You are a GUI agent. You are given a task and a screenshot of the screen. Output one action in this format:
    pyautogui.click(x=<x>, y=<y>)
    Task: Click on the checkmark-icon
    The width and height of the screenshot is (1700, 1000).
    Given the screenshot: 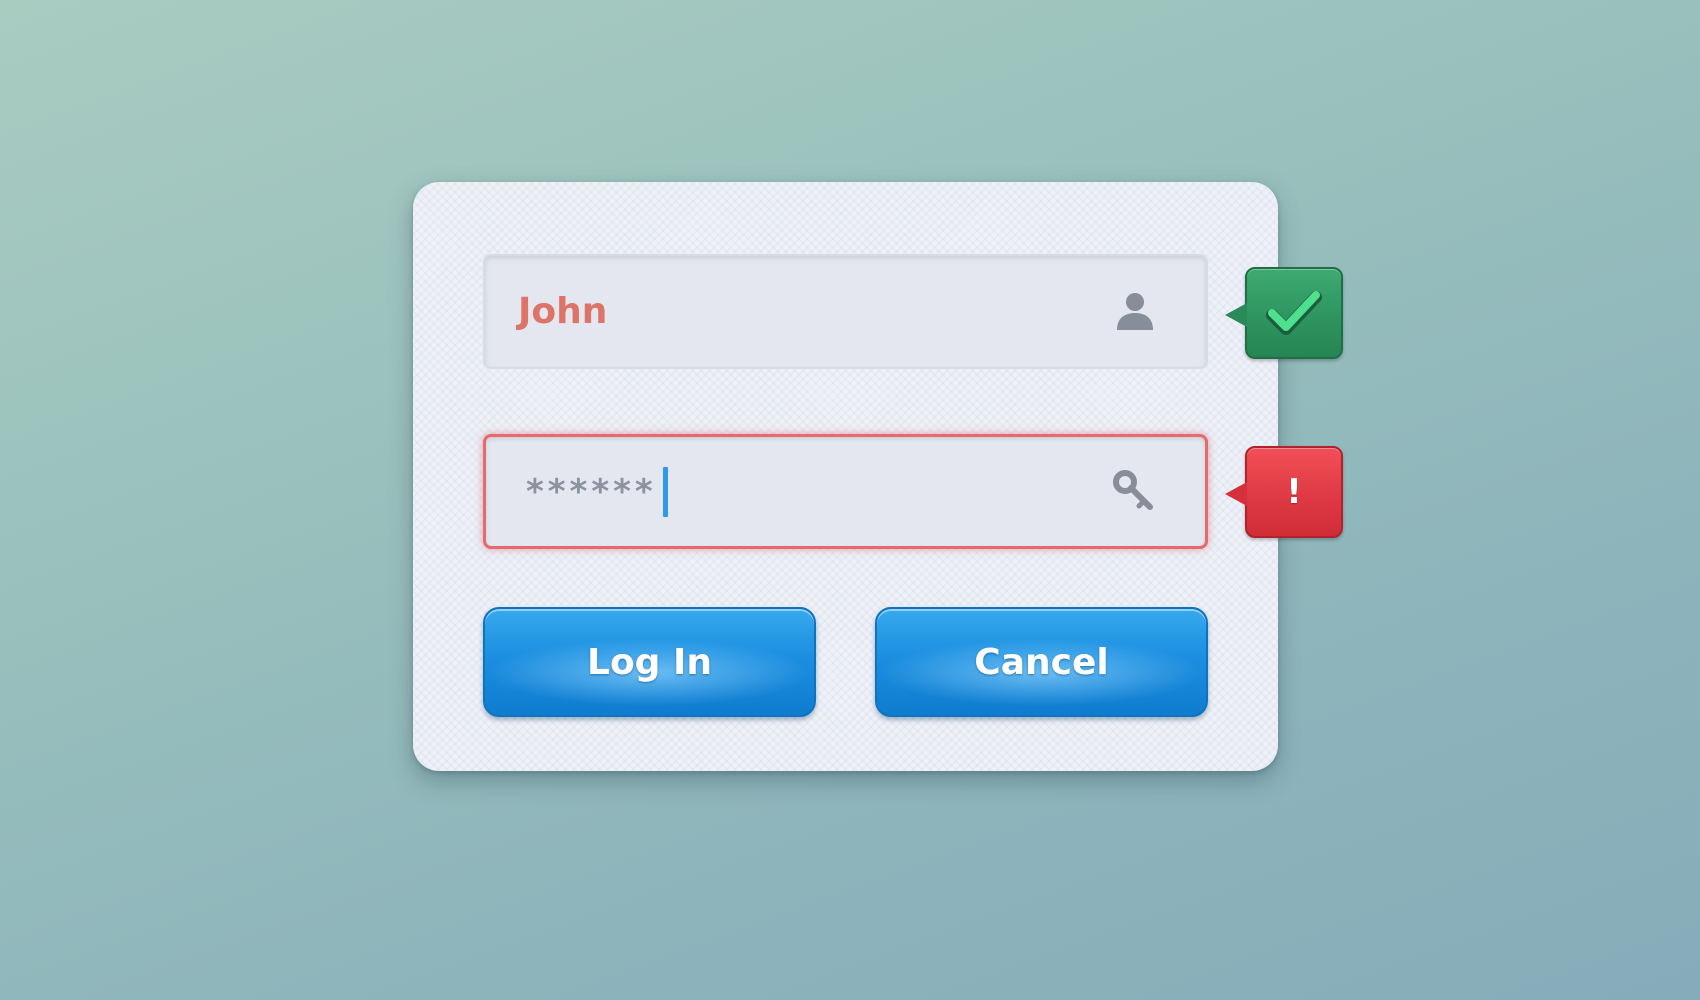 What is the action you would take?
    pyautogui.click(x=1294, y=313)
    